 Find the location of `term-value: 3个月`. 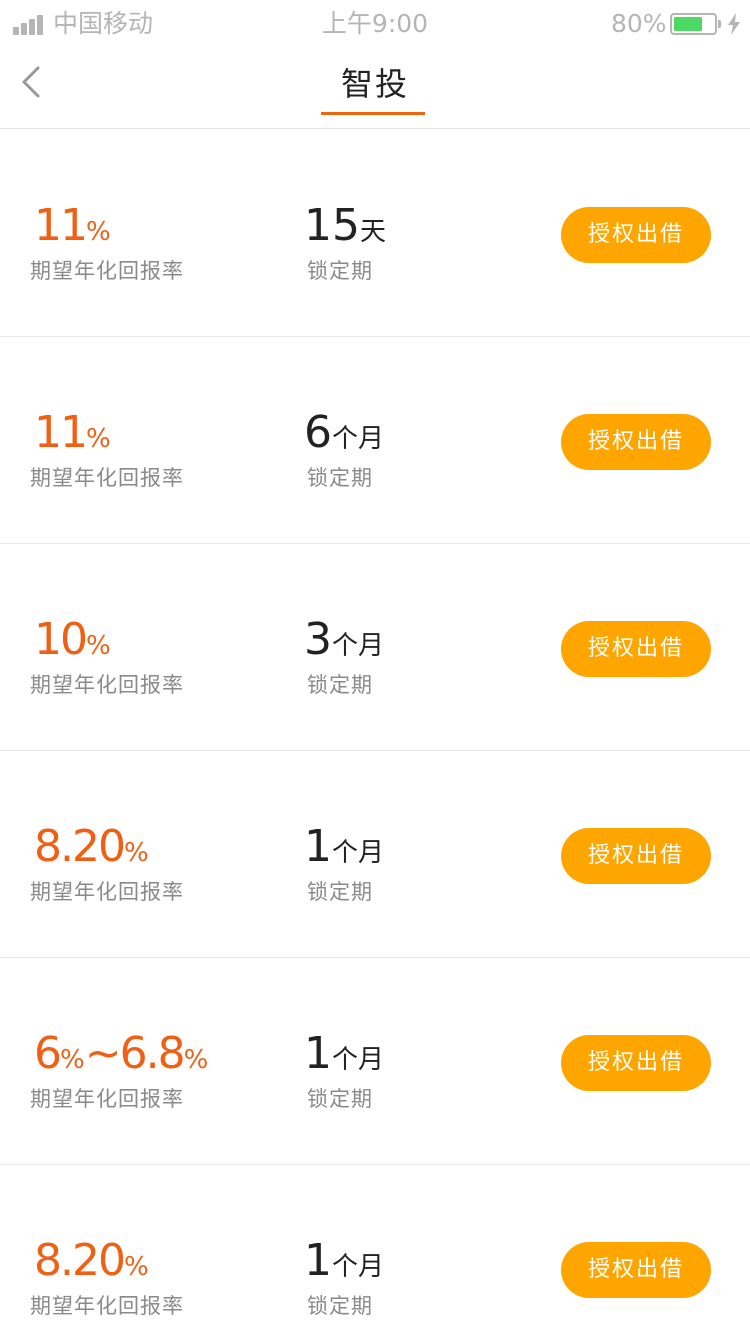

term-value: 3个月 is located at coordinates (344, 639).